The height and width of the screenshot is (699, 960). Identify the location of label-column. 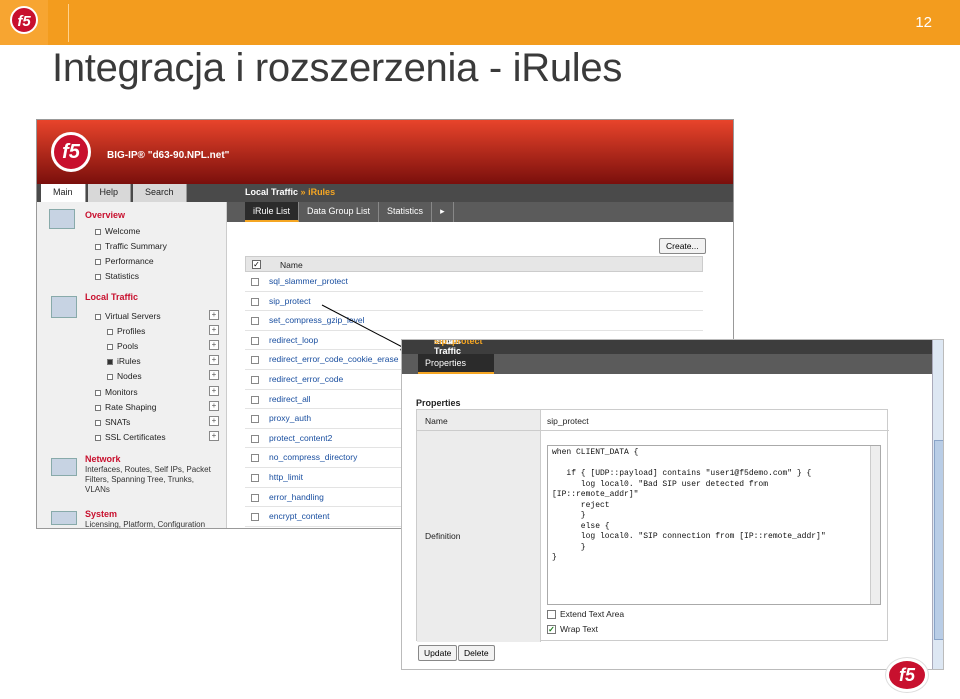
(479, 526).